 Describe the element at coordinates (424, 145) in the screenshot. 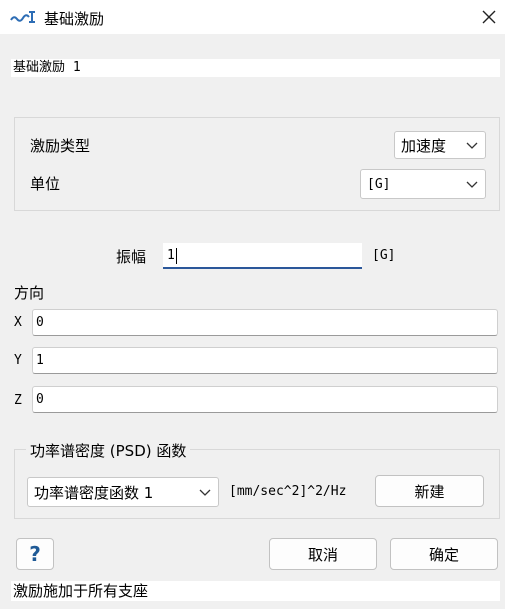

I see `excitation-type-value: 加速度` at that location.